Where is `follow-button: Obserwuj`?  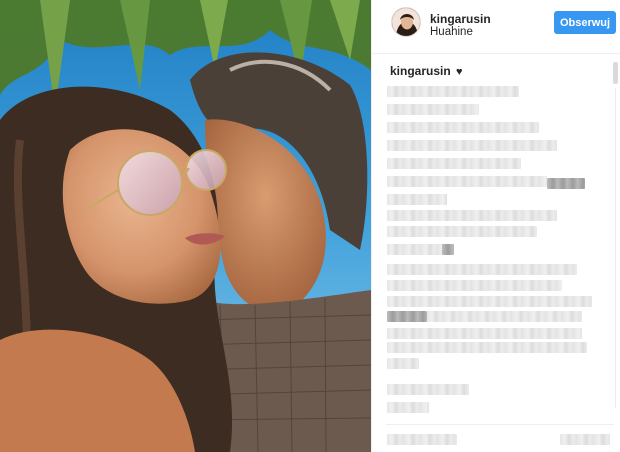
follow-button: Obserwuj is located at coordinates (585, 22).